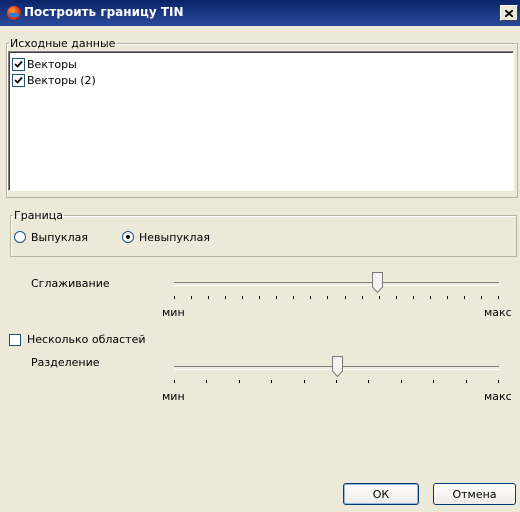 This screenshot has width=520, height=512. Describe the element at coordinates (15, 339) in the screenshot. I see `multiple-regions-checkbox` at that location.